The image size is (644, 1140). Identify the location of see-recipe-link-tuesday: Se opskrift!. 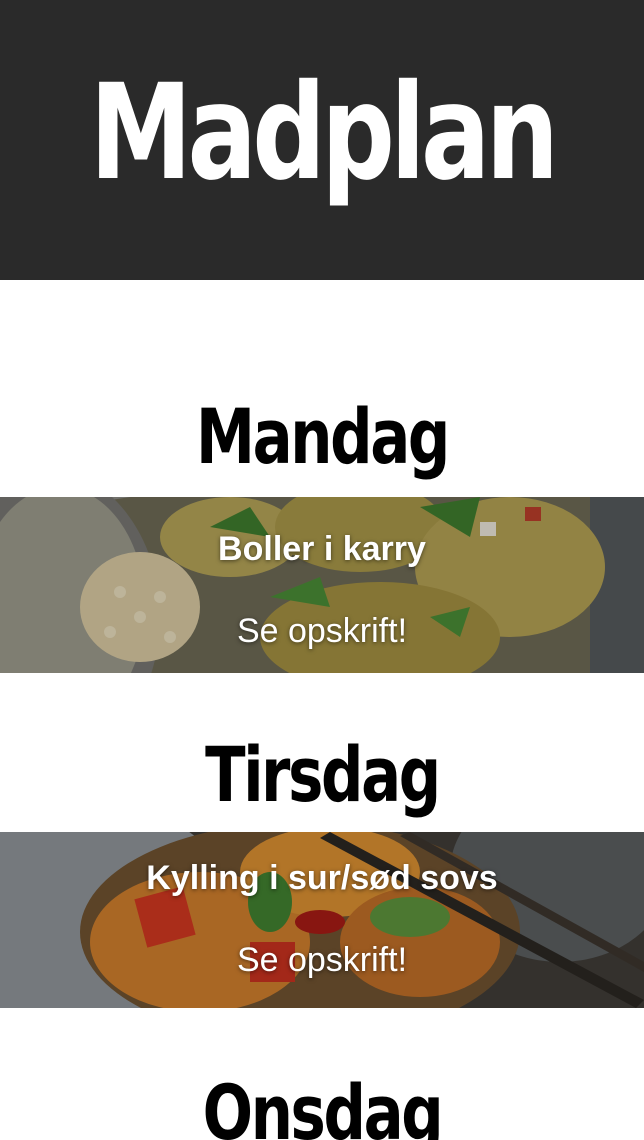
(322, 960).